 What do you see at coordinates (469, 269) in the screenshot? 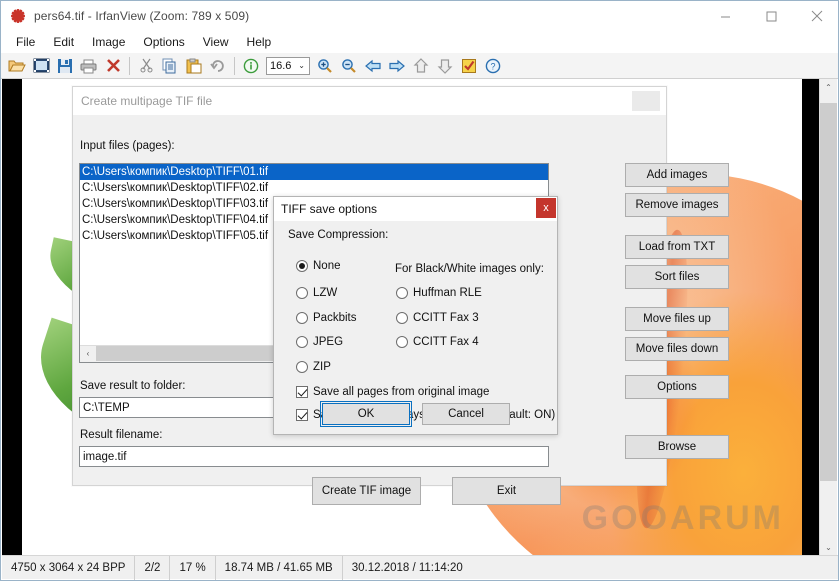
I see `black-white-only-label: For Black/White images only:` at bounding box center [469, 269].